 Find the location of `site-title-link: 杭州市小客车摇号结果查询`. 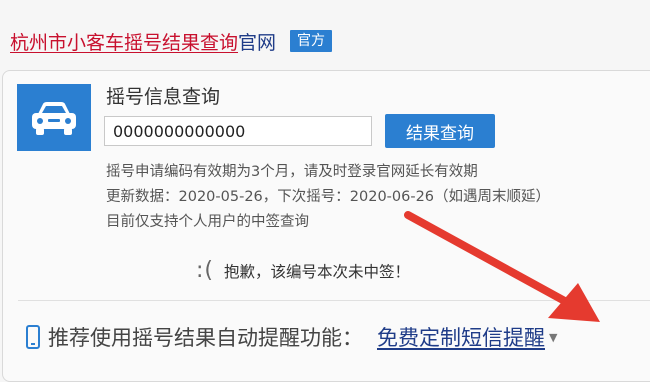

site-title-link: 杭州市小客车摇号结果查询 is located at coordinates (124, 41).